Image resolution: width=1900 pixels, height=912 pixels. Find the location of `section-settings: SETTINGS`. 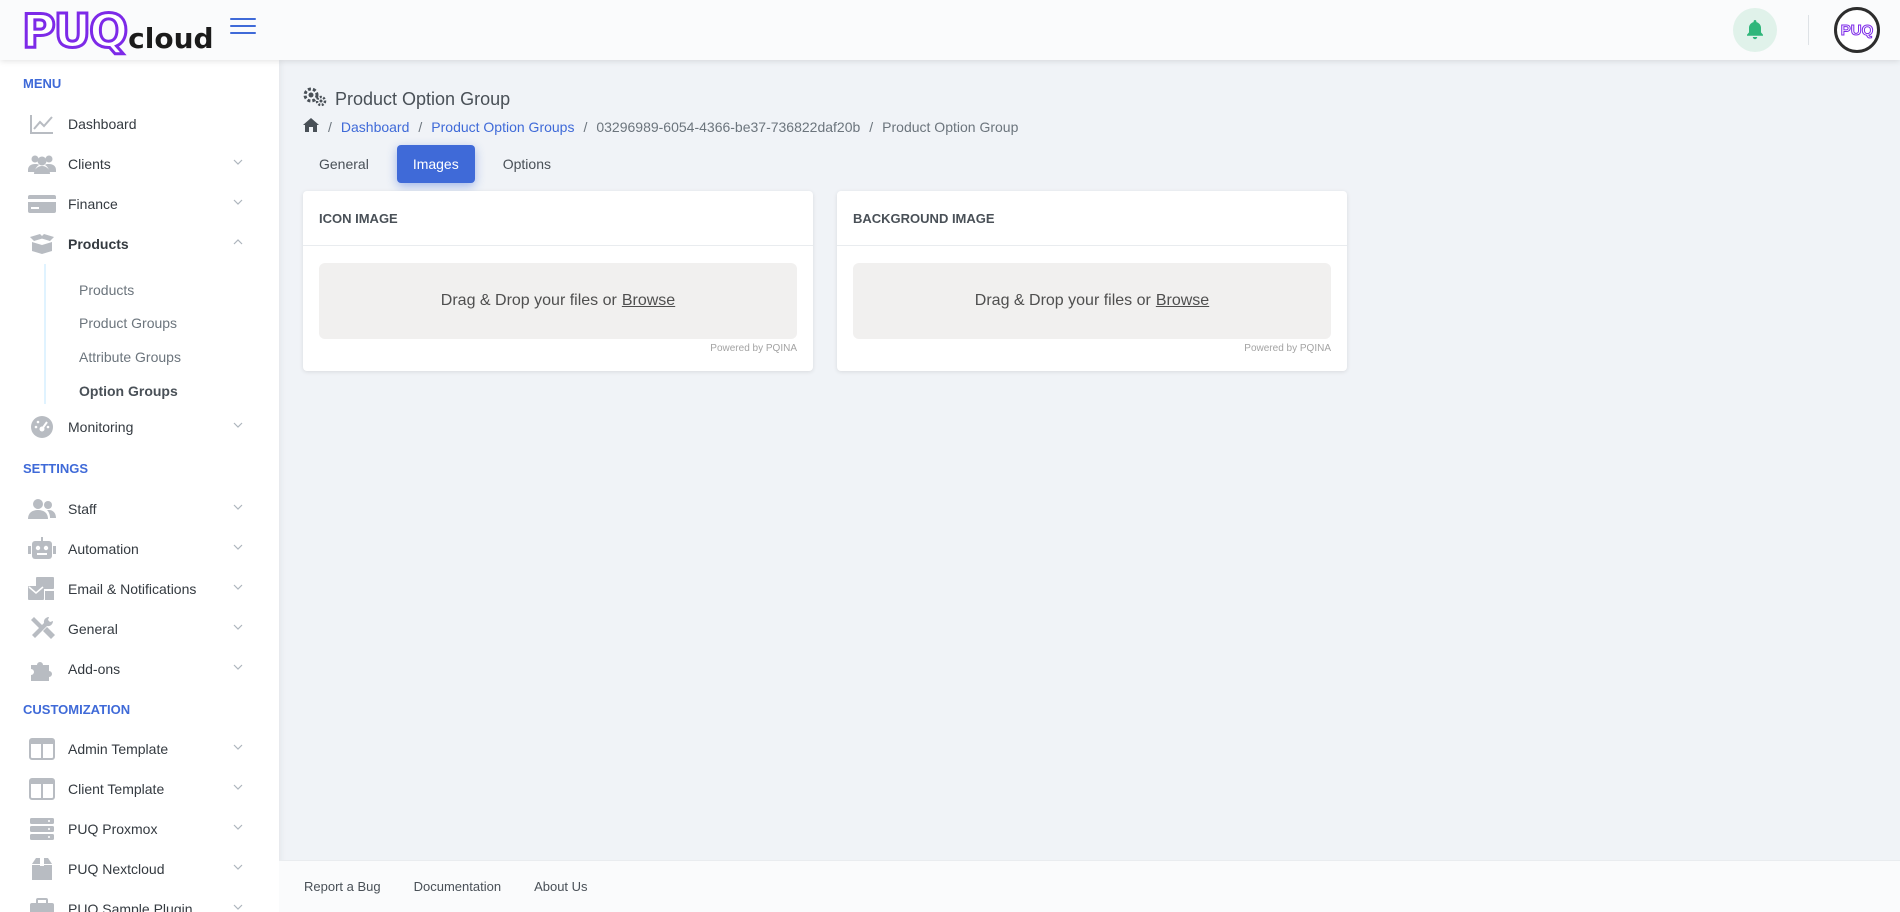

section-settings: SETTINGS is located at coordinates (56, 468).